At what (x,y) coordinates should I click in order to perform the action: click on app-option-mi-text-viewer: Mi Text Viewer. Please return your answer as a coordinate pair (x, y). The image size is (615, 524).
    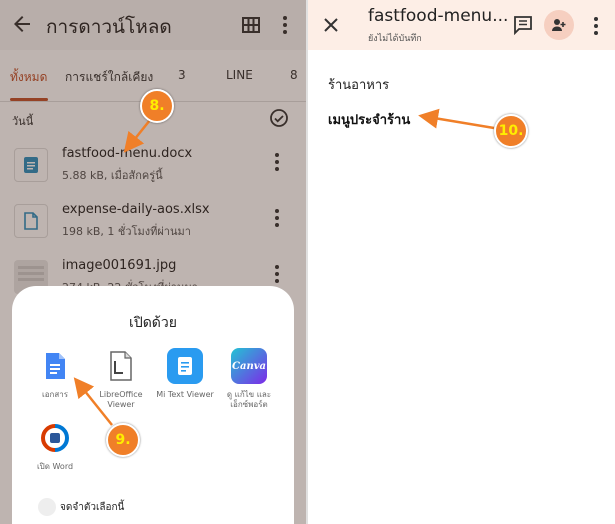
    Looking at the image, I should click on (185, 374).